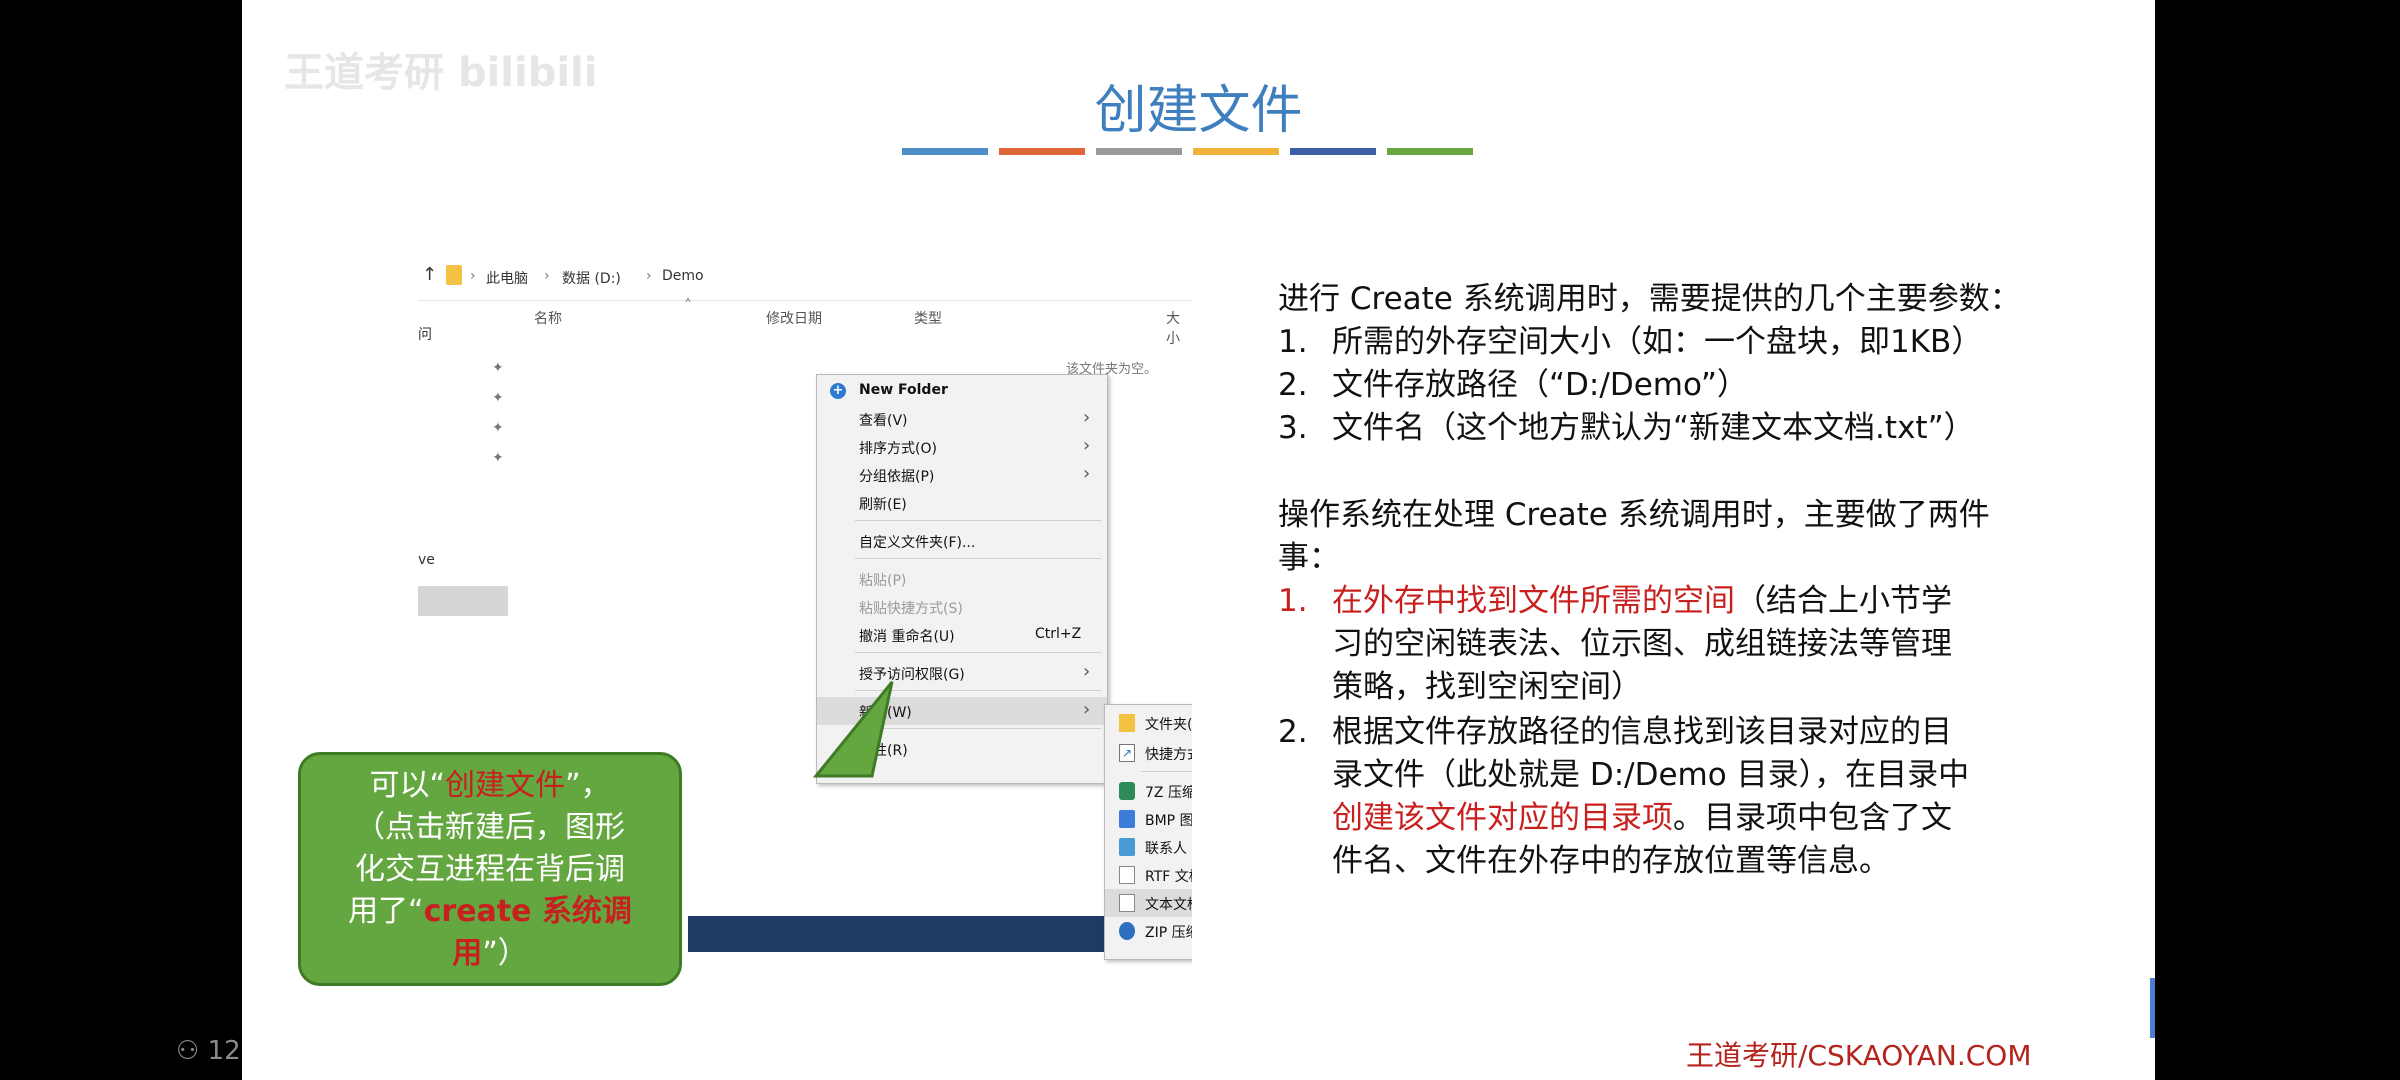 The width and height of the screenshot is (2400, 1080). Describe the element at coordinates (1148, 819) in the screenshot. I see `submenu-item-bmp: BMP 图像` at that location.